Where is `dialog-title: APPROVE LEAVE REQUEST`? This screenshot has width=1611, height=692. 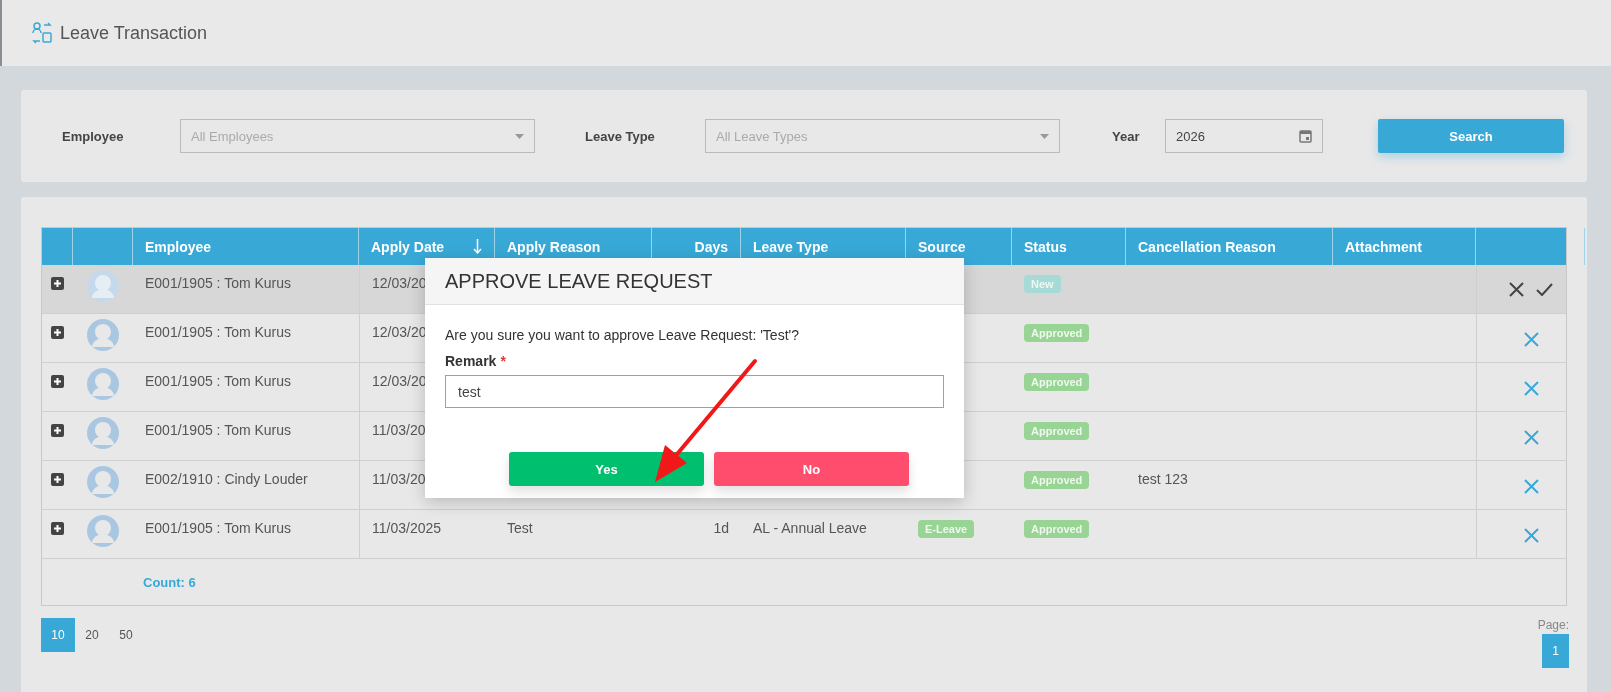
dialog-title: APPROVE LEAVE REQUEST is located at coordinates (579, 281).